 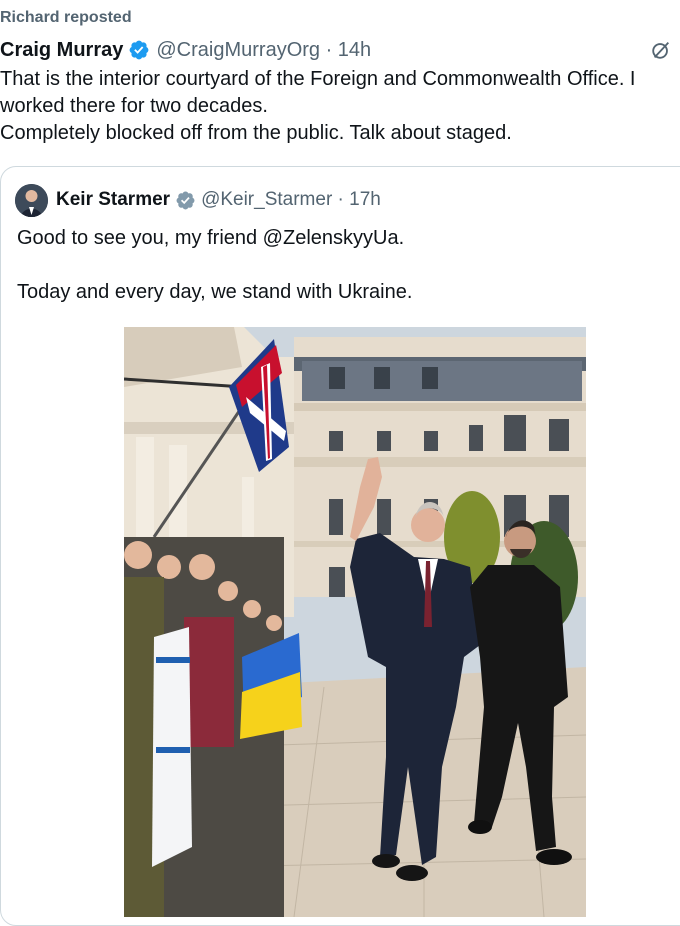 I want to click on repost-label: Richard reposted, so click(x=66, y=17).